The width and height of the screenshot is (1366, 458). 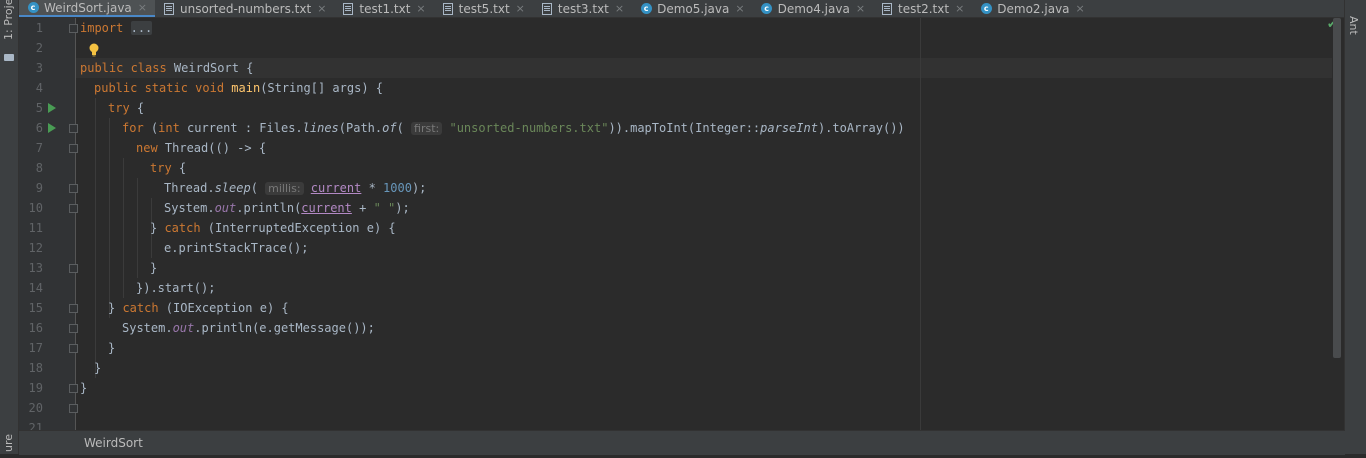 I want to click on breadcrumb-bar: WeirdSort, so click(x=682, y=442).